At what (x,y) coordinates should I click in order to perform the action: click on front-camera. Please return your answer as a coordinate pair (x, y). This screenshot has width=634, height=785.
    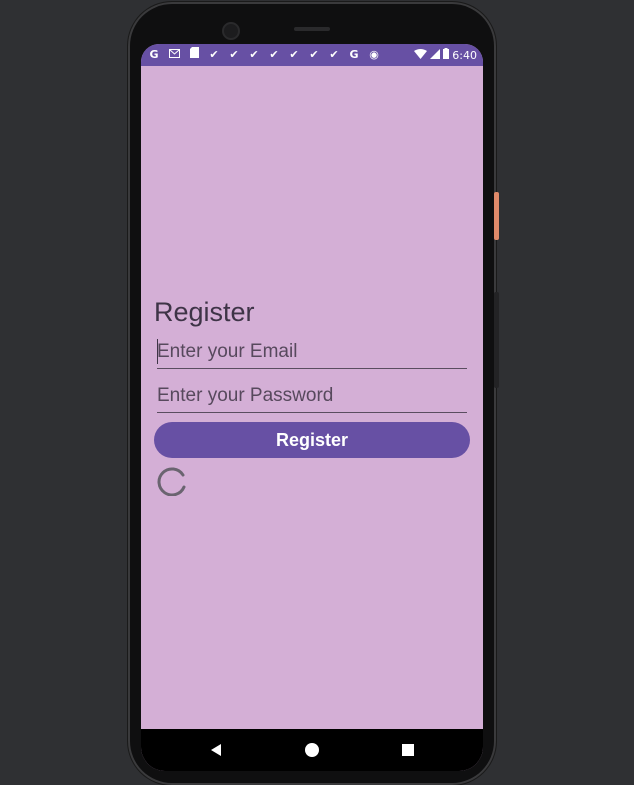
    Looking at the image, I should click on (231, 31).